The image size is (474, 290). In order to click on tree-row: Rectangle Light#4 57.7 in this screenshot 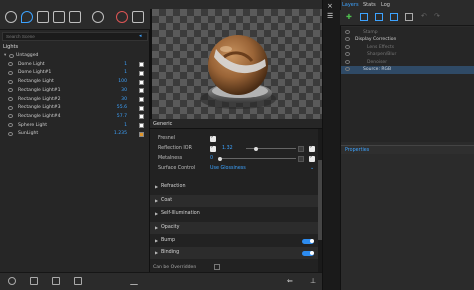, I will do `click(75, 117)`.